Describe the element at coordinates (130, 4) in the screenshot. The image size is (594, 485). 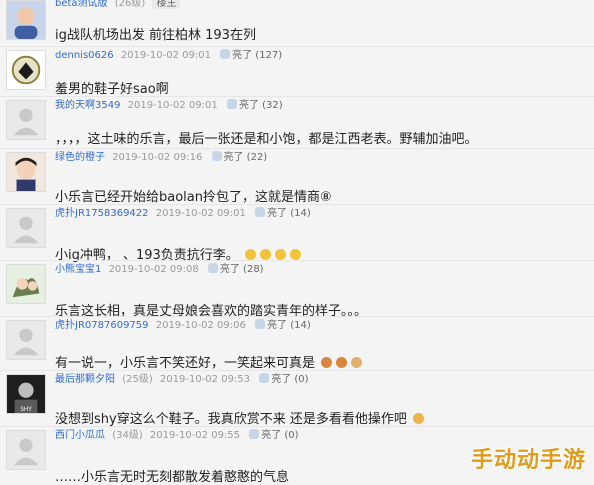
I see `user-level: (26级)` at that location.